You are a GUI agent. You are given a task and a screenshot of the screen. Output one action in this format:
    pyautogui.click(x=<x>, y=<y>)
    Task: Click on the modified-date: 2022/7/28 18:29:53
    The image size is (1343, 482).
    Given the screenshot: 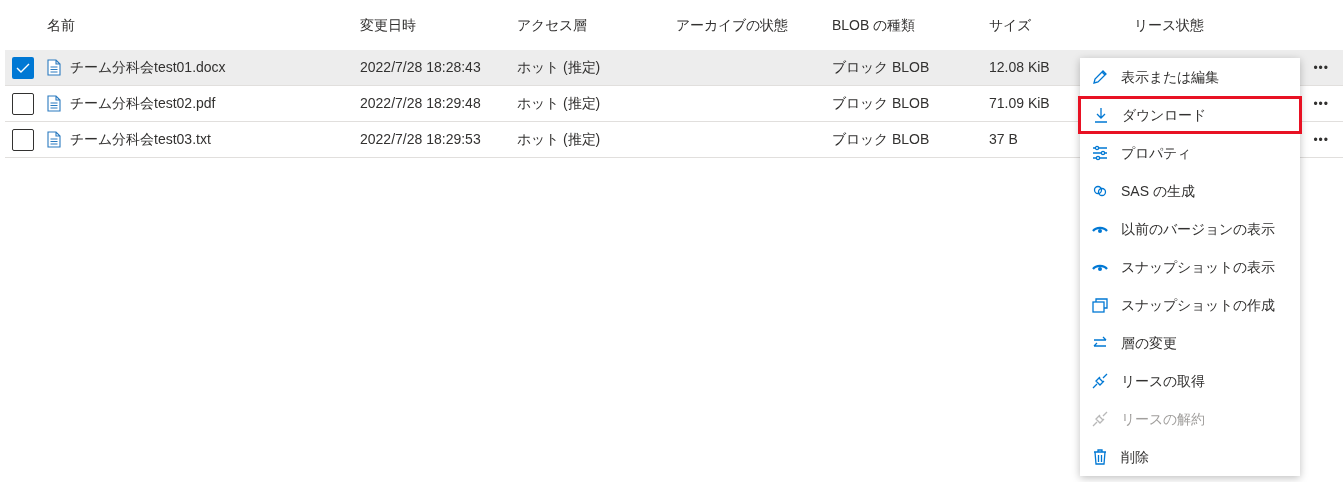 What is the action you would take?
    pyautogui.click(x=420, y=139)
    